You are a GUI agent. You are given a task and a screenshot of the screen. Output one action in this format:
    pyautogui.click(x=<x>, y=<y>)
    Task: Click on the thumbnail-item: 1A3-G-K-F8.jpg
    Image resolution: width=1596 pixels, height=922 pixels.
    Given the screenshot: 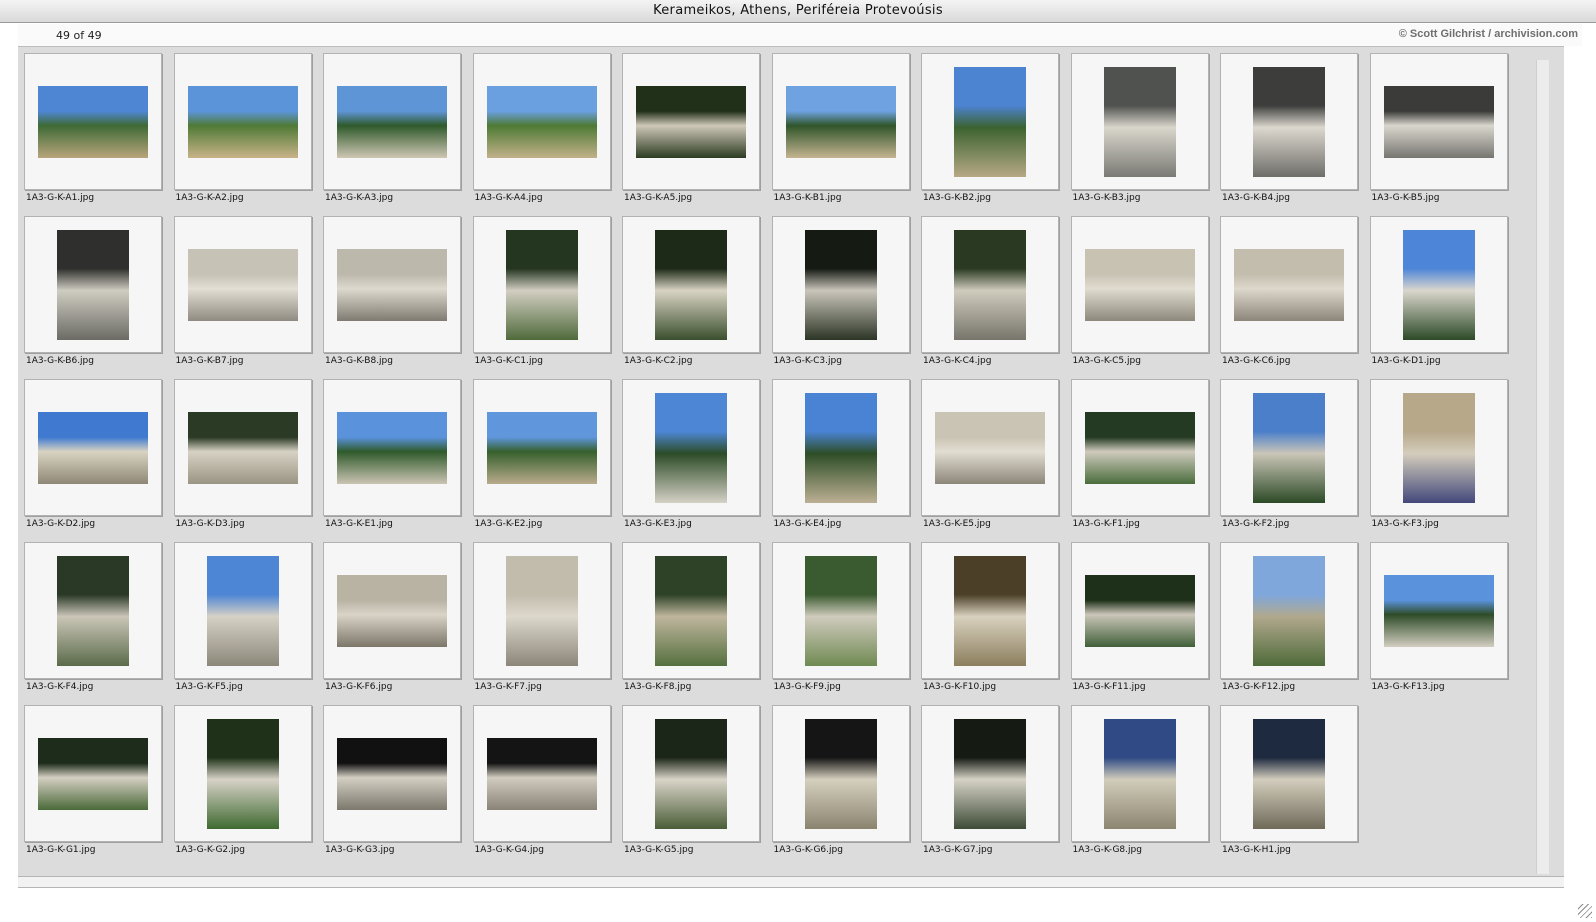 What is the action you would take?
    pyautogui.click(x=691, y=623)
    